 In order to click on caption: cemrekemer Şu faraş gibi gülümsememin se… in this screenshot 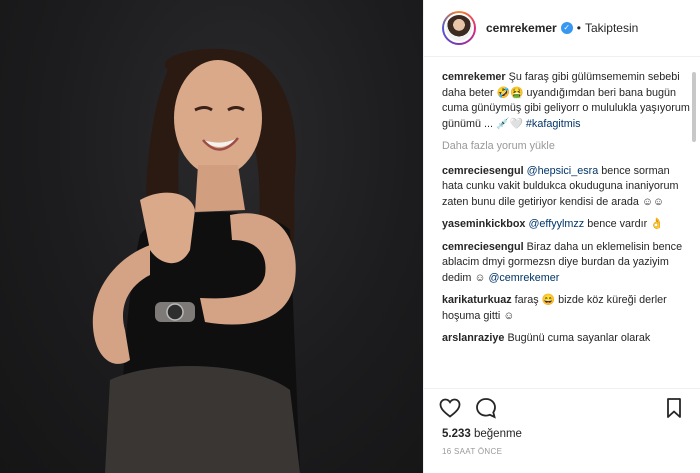, I will do `click(566, 101)`.